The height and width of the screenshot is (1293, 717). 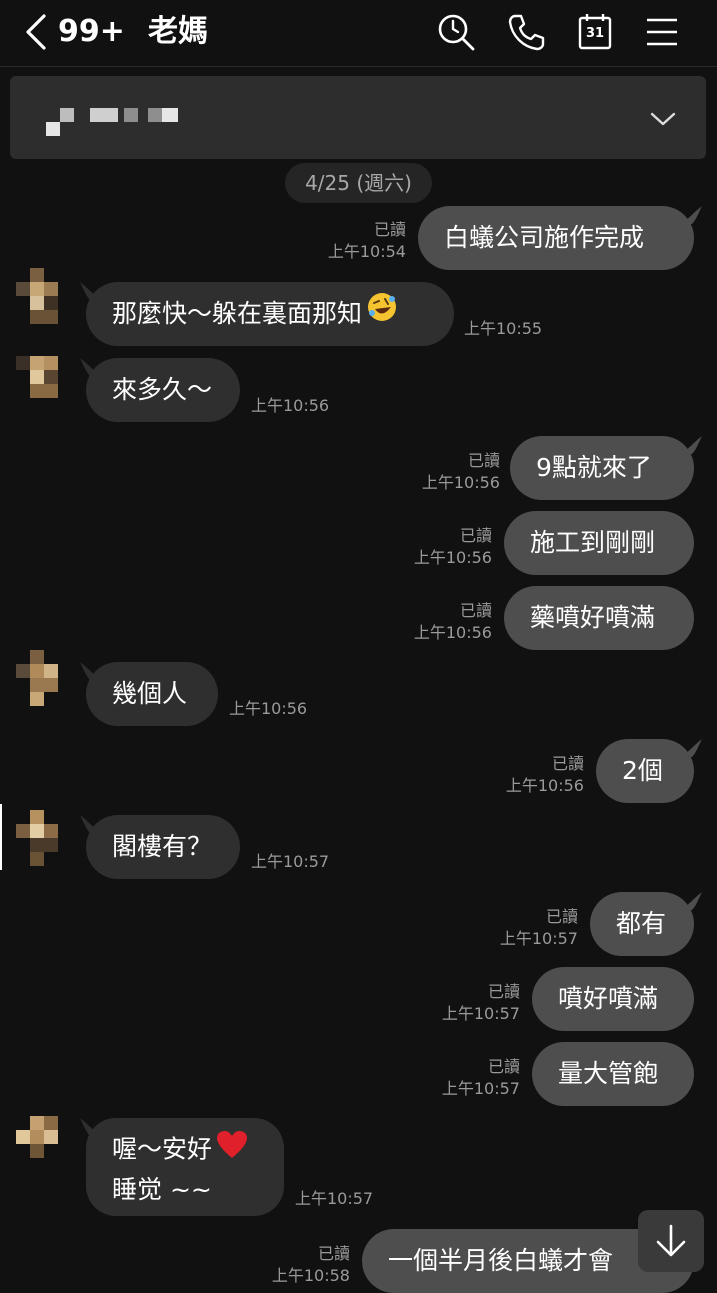 I want to click on outgoing-message-bubble: 噴好噴滿, so click(x=613, y=999).